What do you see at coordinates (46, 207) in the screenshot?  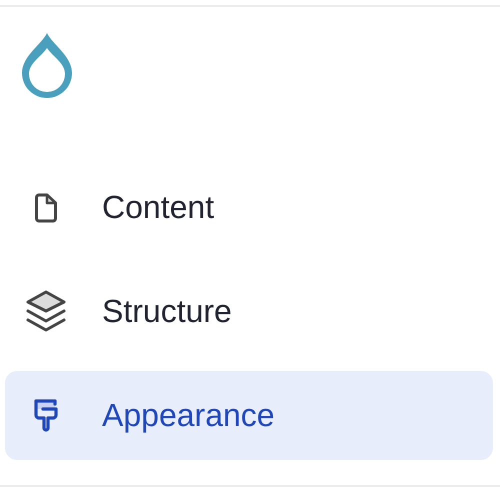 I see `document-icon` at bounding box center [46, 207].